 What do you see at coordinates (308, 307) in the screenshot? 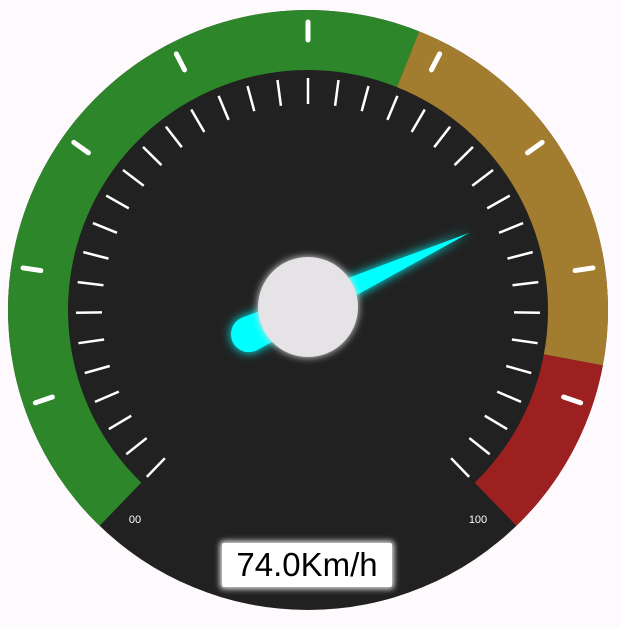
I see `needle-hub` at bounding box center [308, 307].